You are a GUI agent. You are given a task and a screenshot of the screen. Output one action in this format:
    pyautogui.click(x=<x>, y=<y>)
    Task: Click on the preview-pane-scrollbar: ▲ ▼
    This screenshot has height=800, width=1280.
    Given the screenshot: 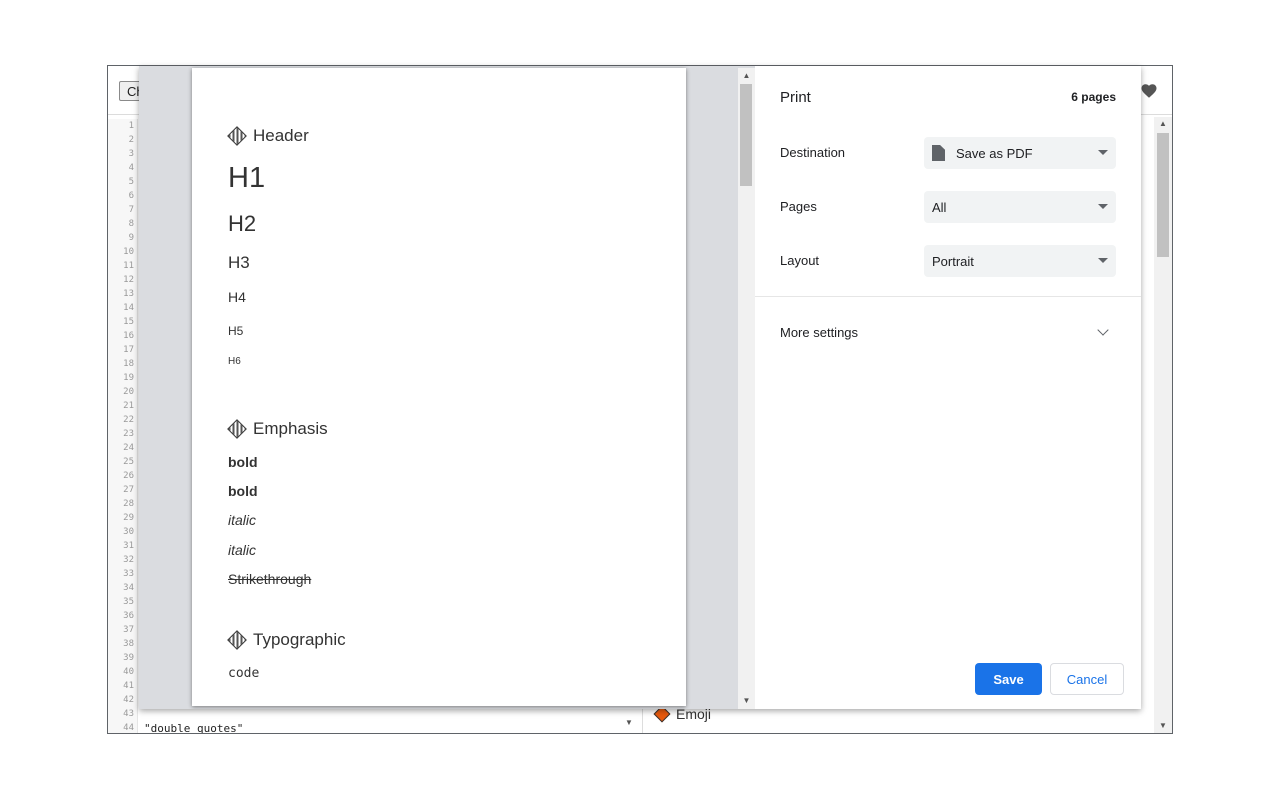 What is the action you would take?
    pyautogui.click(x=1163, y=425)
    